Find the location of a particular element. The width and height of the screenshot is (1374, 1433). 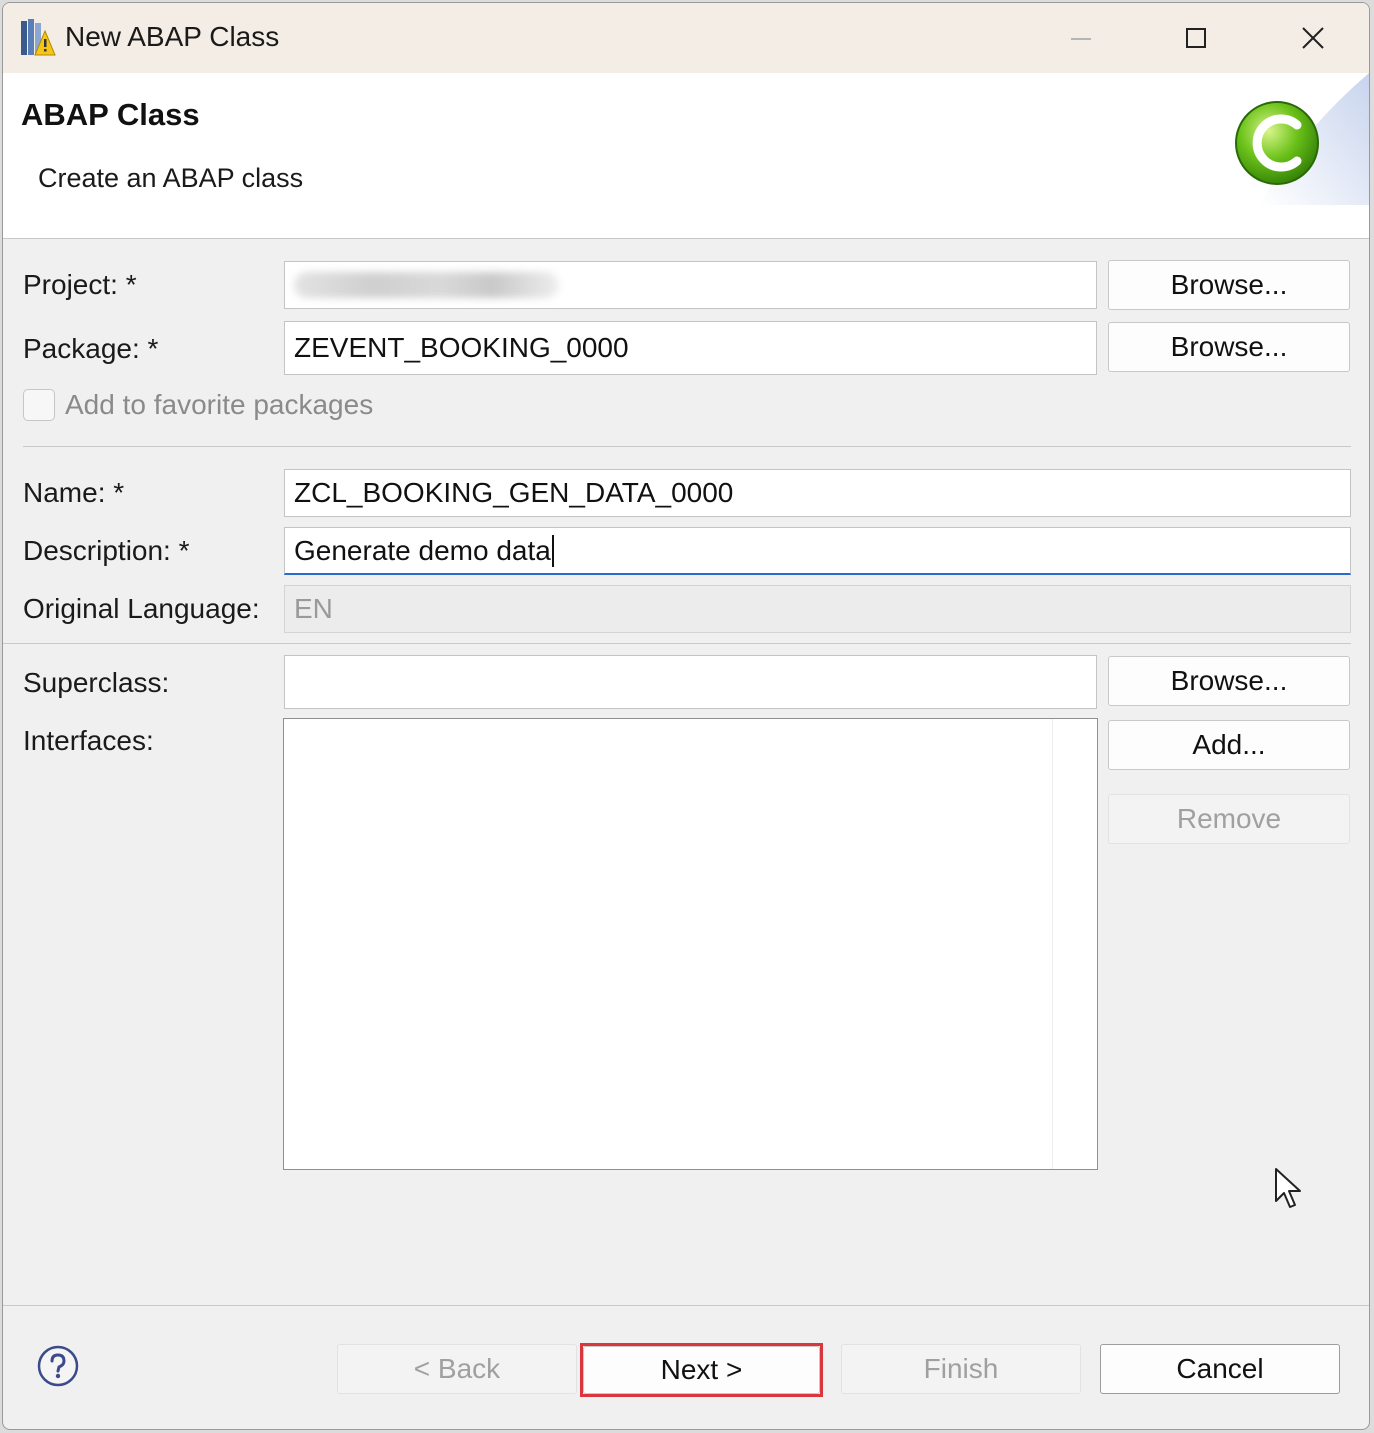

wizard-header: ABAP Class Create an ABAP class is located at coordinates (686, 156).